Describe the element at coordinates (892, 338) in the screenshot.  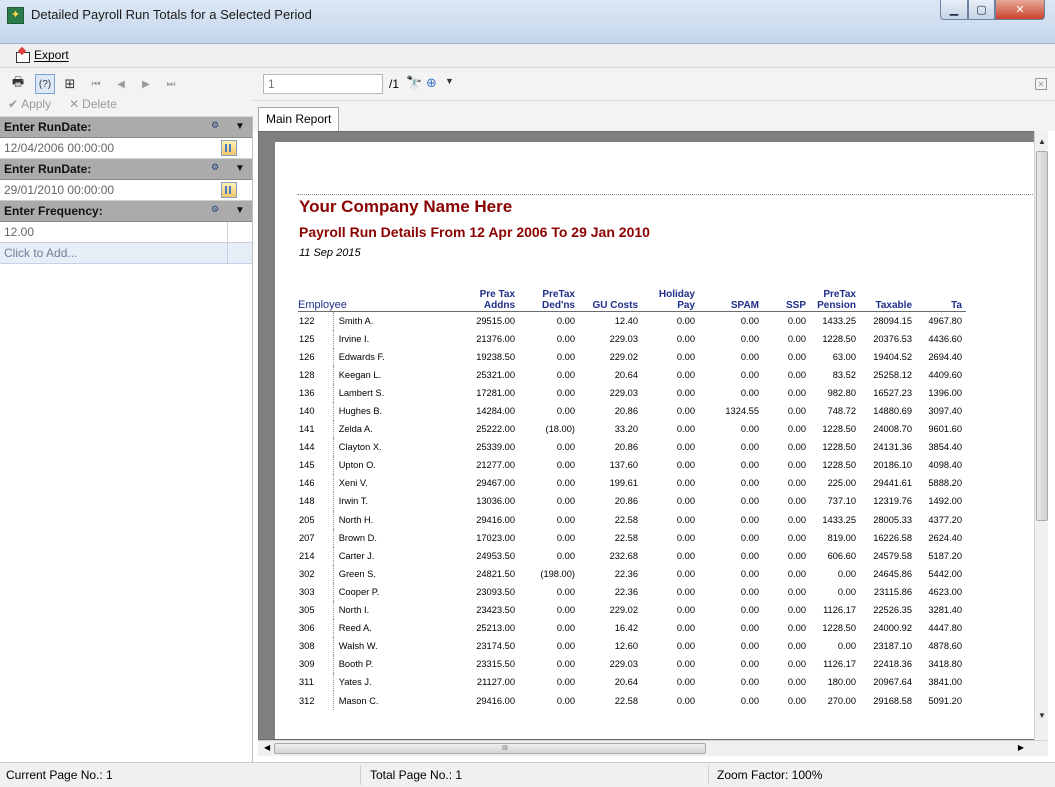
I see `cell-taxable: 20376.53` at that location.